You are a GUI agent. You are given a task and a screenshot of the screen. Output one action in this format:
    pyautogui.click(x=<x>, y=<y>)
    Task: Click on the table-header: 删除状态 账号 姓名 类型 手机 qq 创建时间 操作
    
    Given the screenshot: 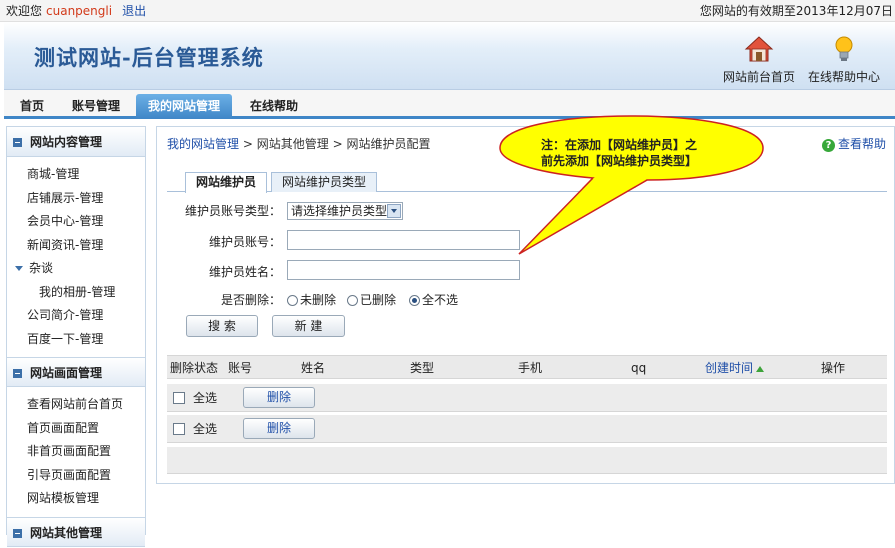 What is the action you would take?
    pyautogui.click(x=527, y=367)
    